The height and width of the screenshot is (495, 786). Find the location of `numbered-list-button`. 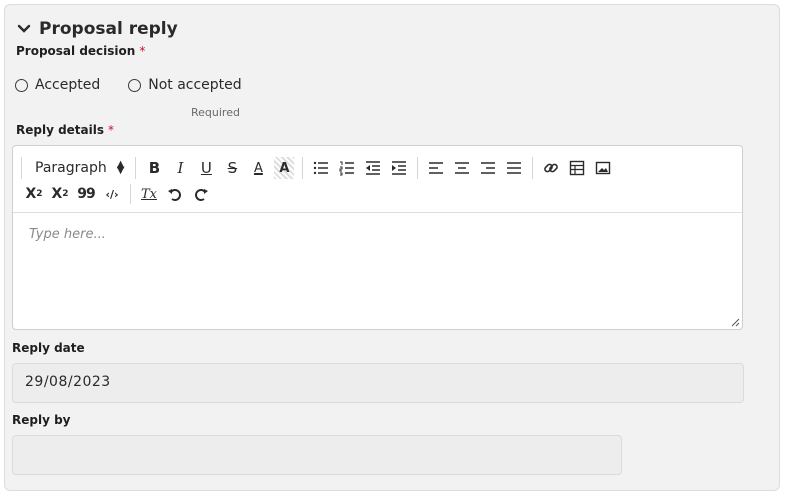

numbered-list-button is located at coordinates (347, 168).